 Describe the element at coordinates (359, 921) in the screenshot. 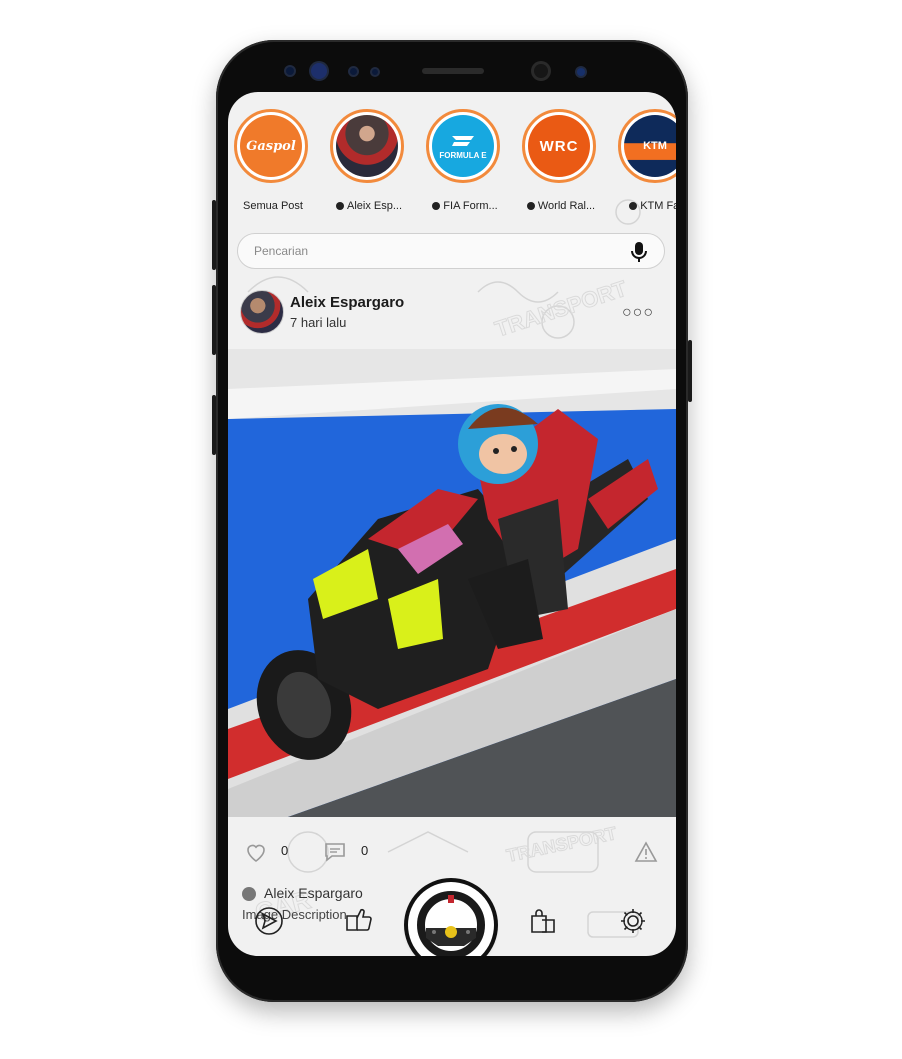

I see `thumbs-up-chat-icon` at that location.